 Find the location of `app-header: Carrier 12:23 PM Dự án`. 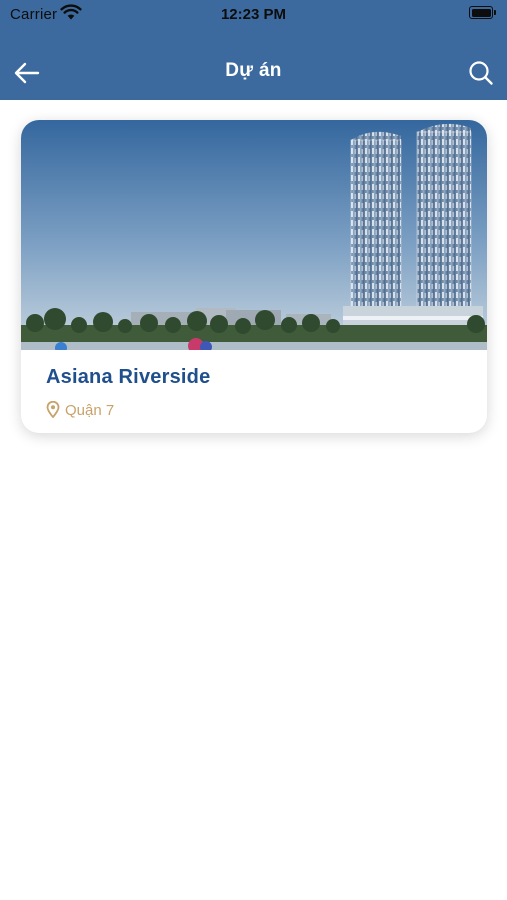

app-header: Carrier 12:23 PM Dự án is located at coordinates (253, 50).